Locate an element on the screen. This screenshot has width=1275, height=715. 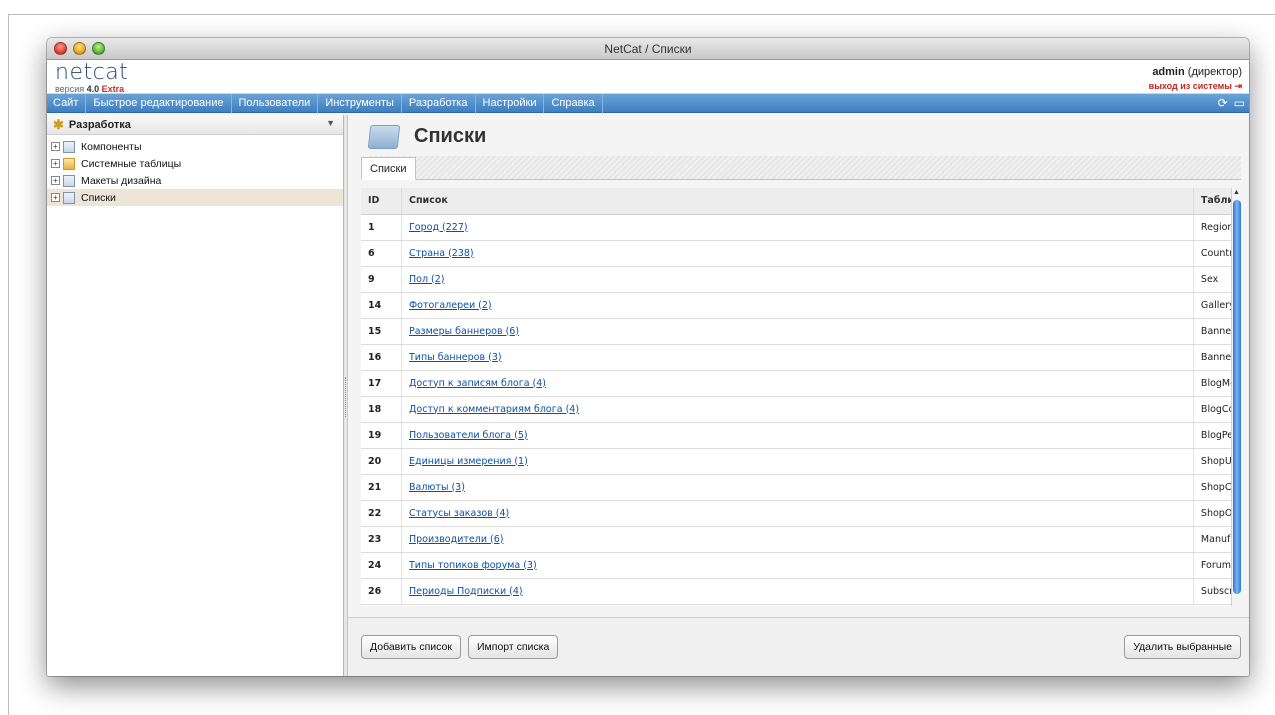
list-link: Производители (6) is located at coordinates (456, 539).